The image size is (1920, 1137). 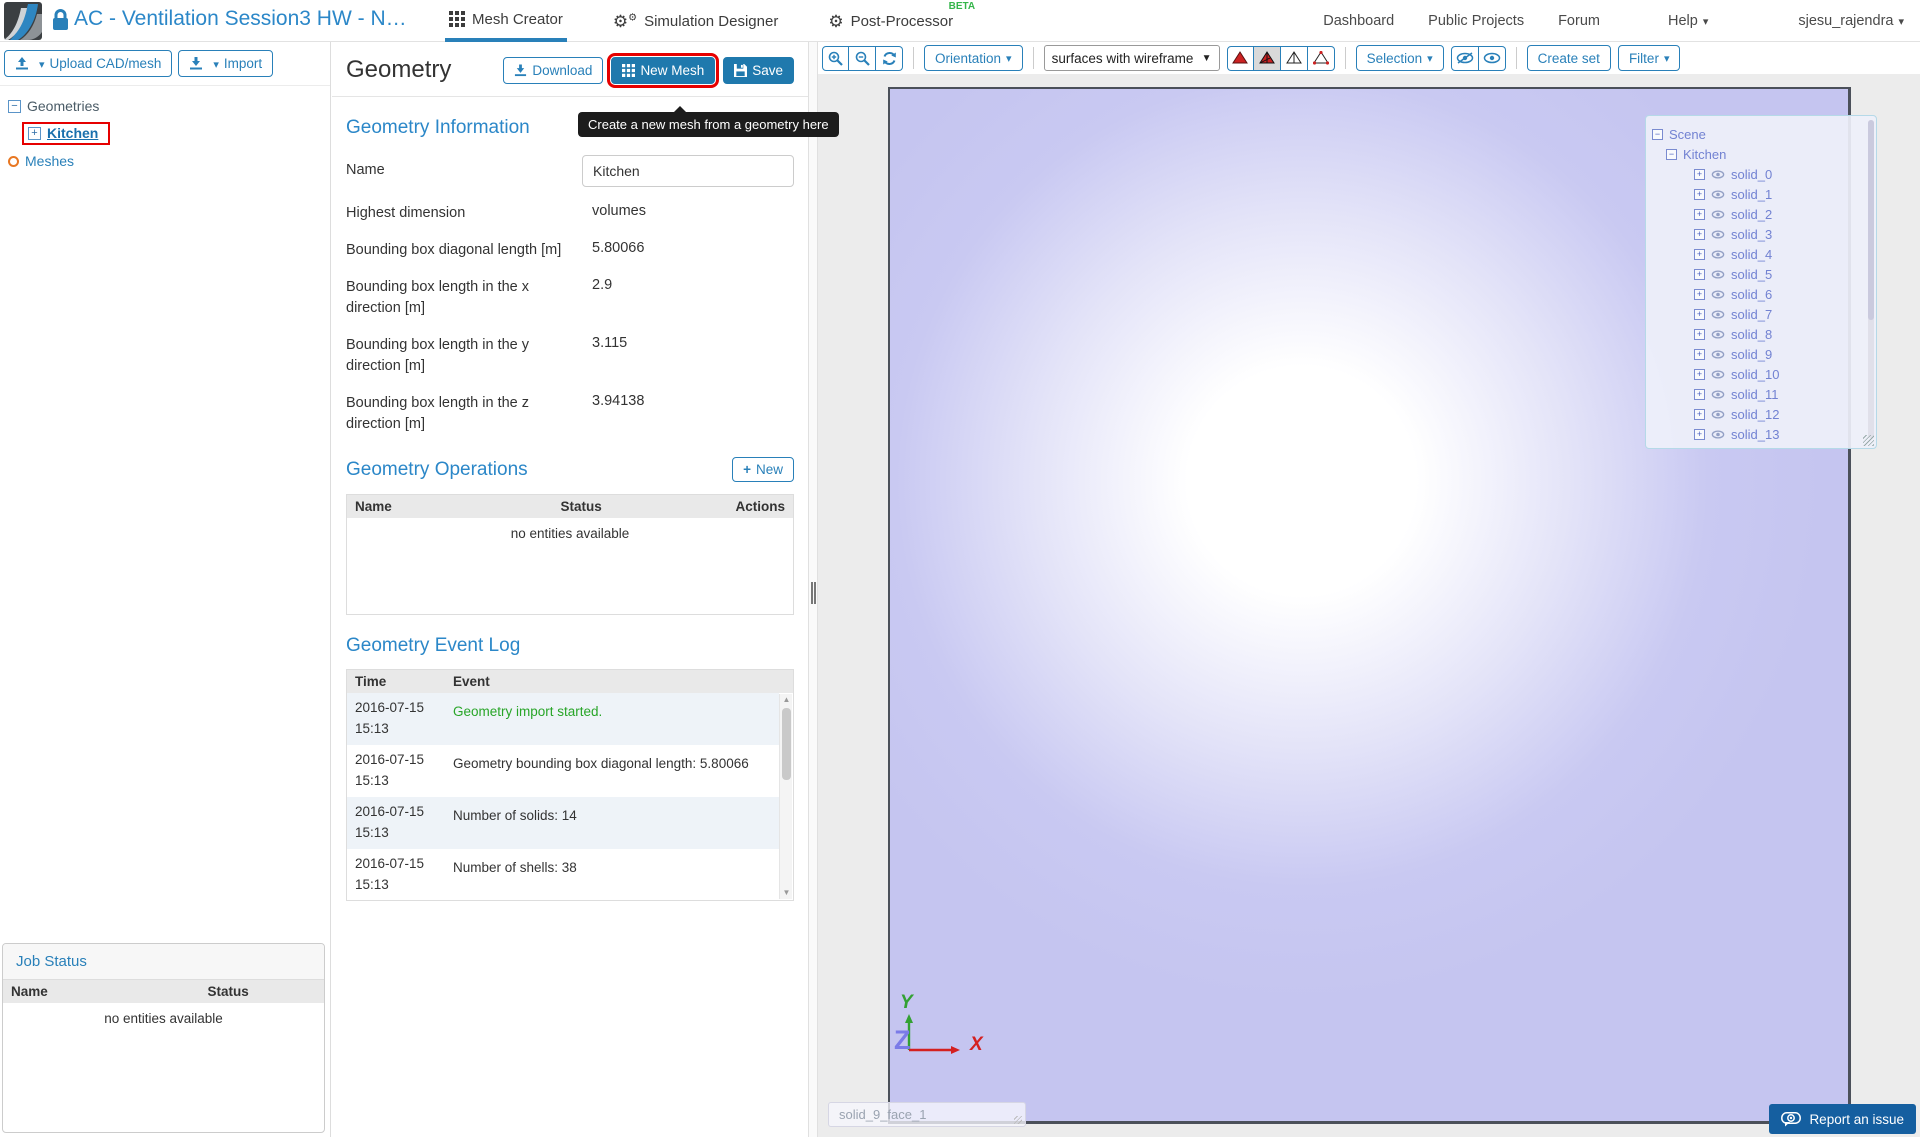 What do you see at coordinates (1782, 414) in the screenshot?
I see `solid-node: solid_12` at bounding box center [1782, 414].